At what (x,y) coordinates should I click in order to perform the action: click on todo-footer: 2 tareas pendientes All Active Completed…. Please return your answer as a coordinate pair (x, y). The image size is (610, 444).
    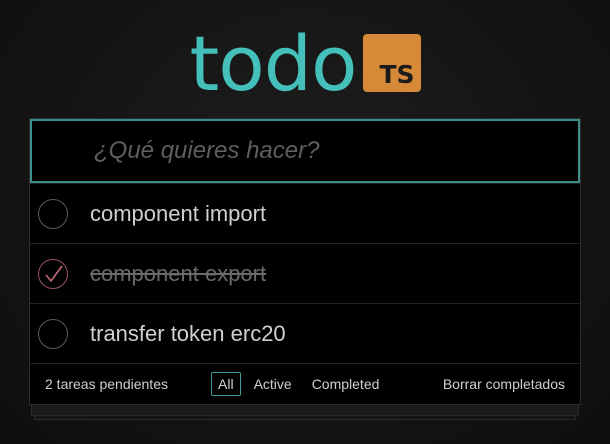
    Looking at the image, I should click on (305, 383).